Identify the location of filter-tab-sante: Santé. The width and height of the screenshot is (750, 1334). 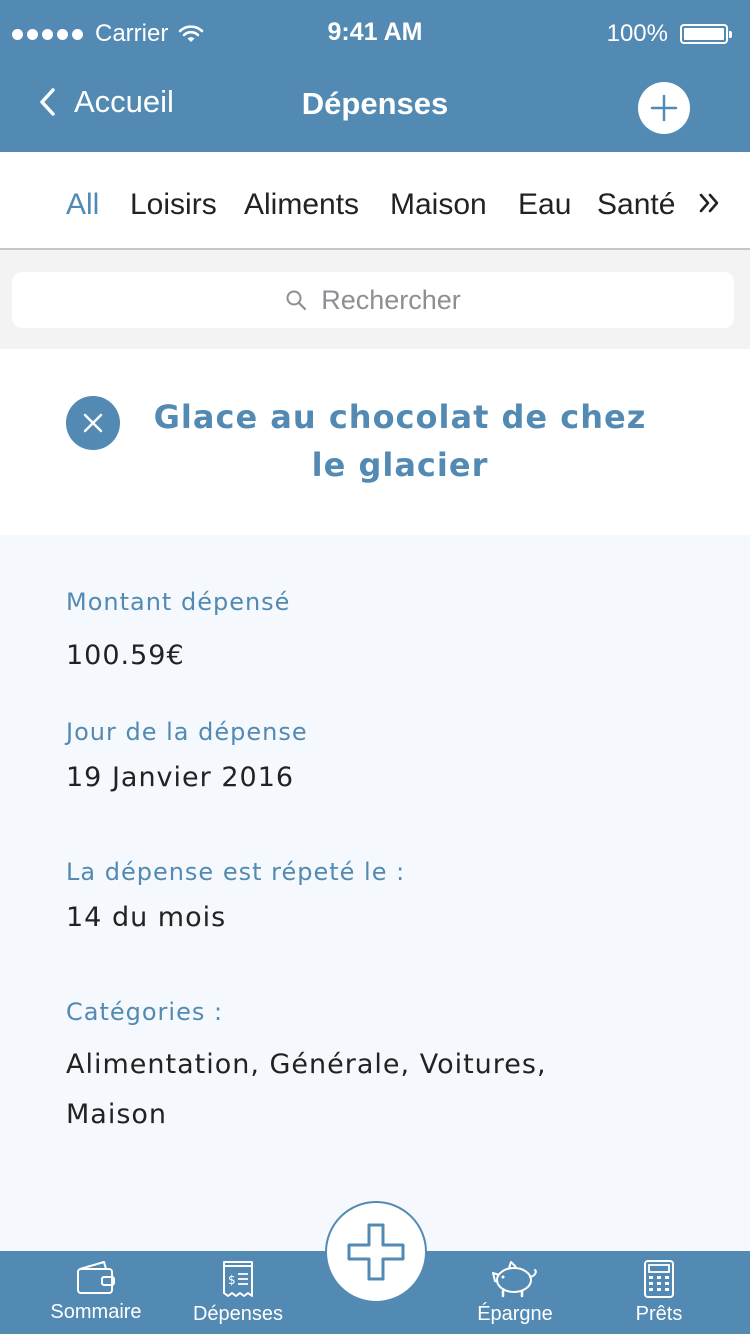
(636, 205).